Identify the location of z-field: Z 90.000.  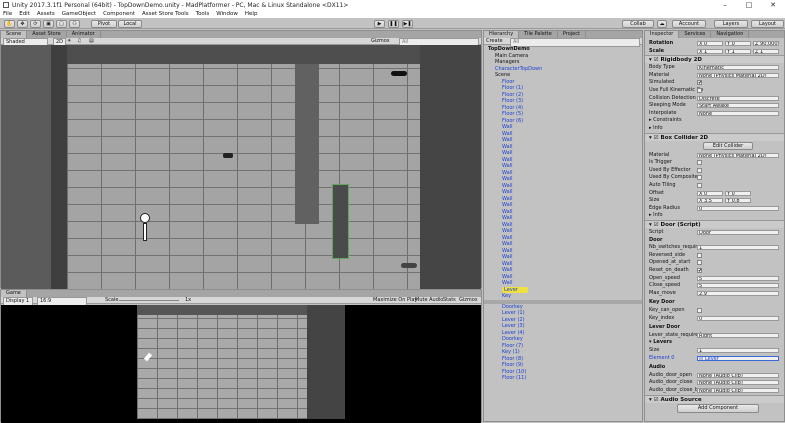
(766, 43).